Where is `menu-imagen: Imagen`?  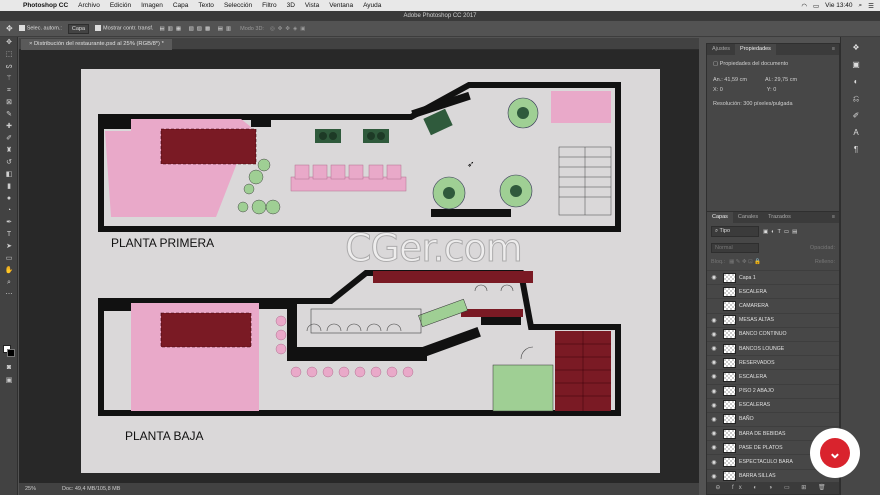 menu-imagen: Imagen is located at coordinates (152, 5).